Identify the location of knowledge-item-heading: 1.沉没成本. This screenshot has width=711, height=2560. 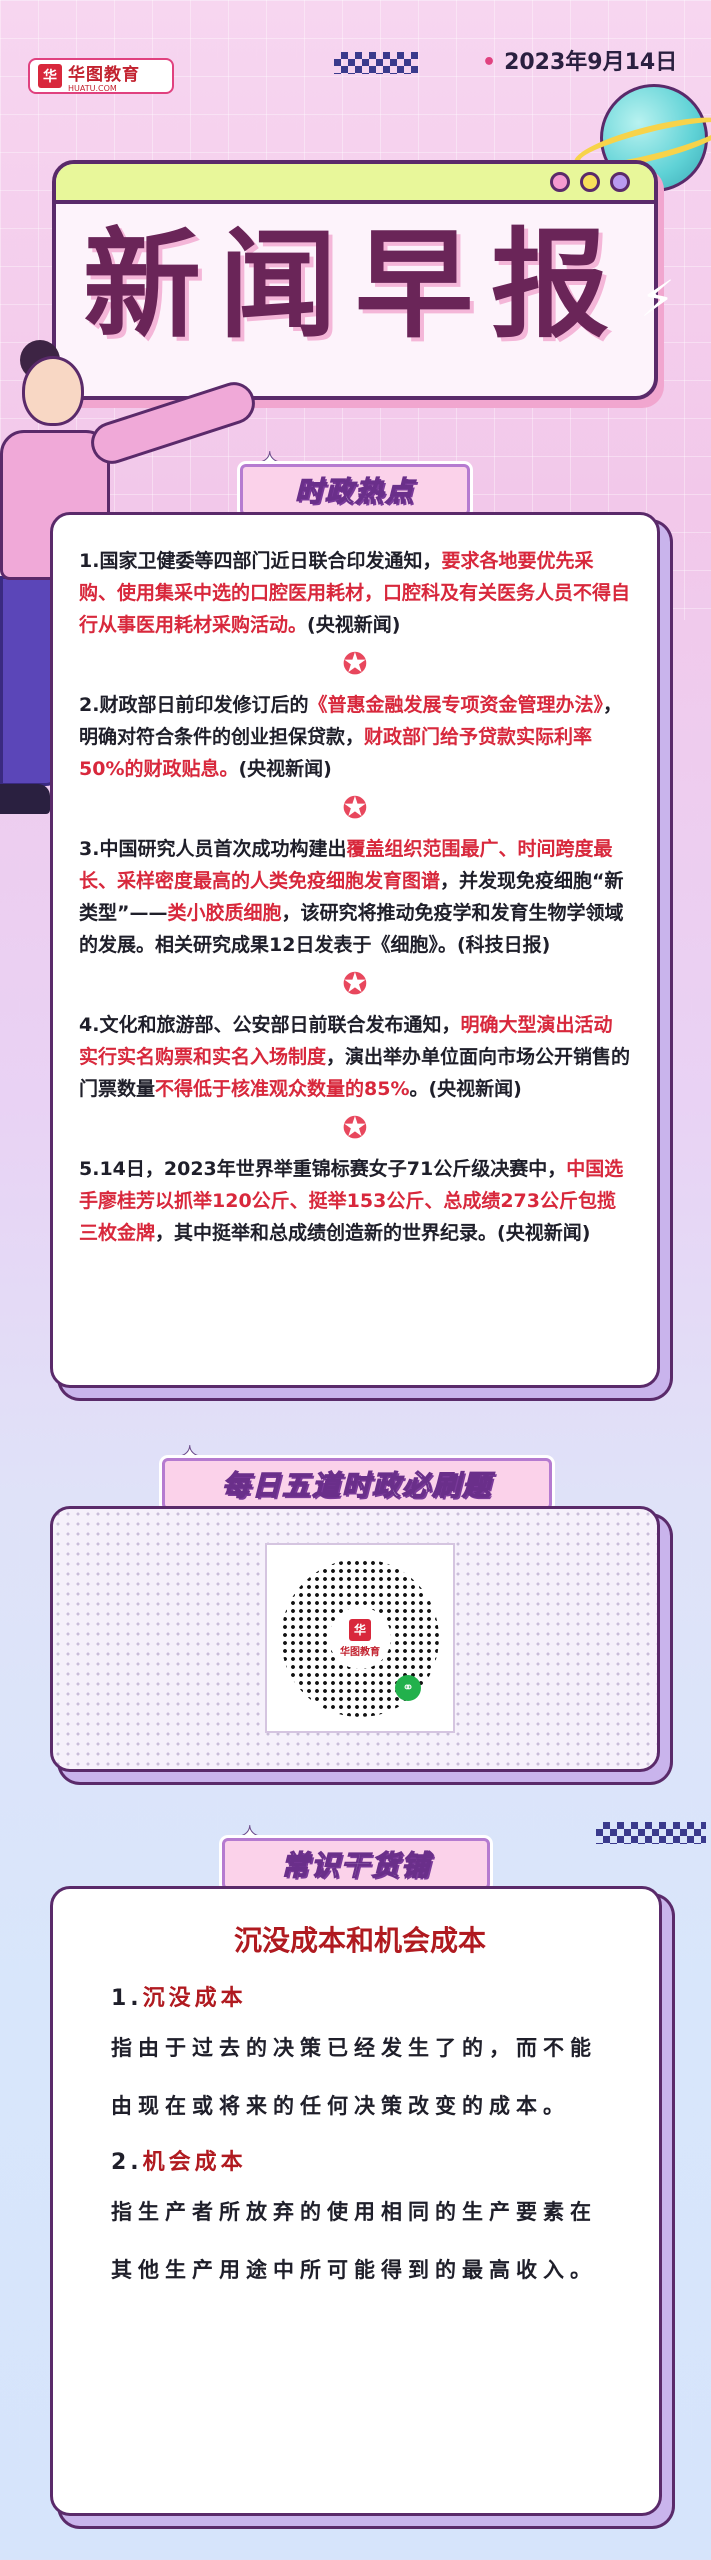
(360, 1999).